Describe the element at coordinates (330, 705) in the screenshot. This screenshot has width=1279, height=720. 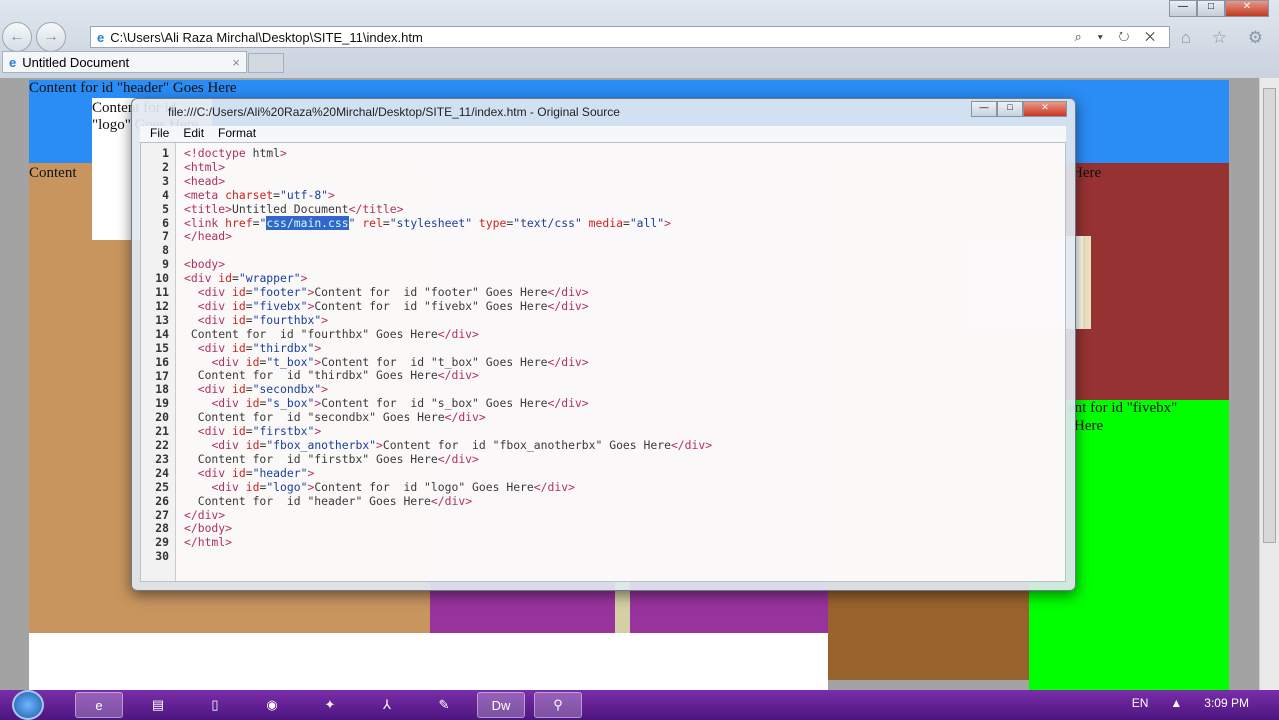
I see `taskbar-app-4: ✦` at that location.